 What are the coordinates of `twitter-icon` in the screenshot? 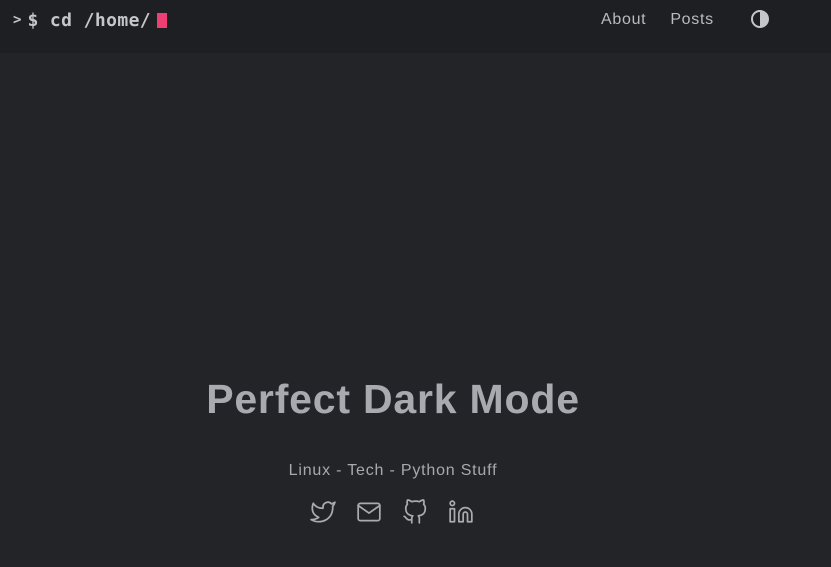 It's located at (323, 512).